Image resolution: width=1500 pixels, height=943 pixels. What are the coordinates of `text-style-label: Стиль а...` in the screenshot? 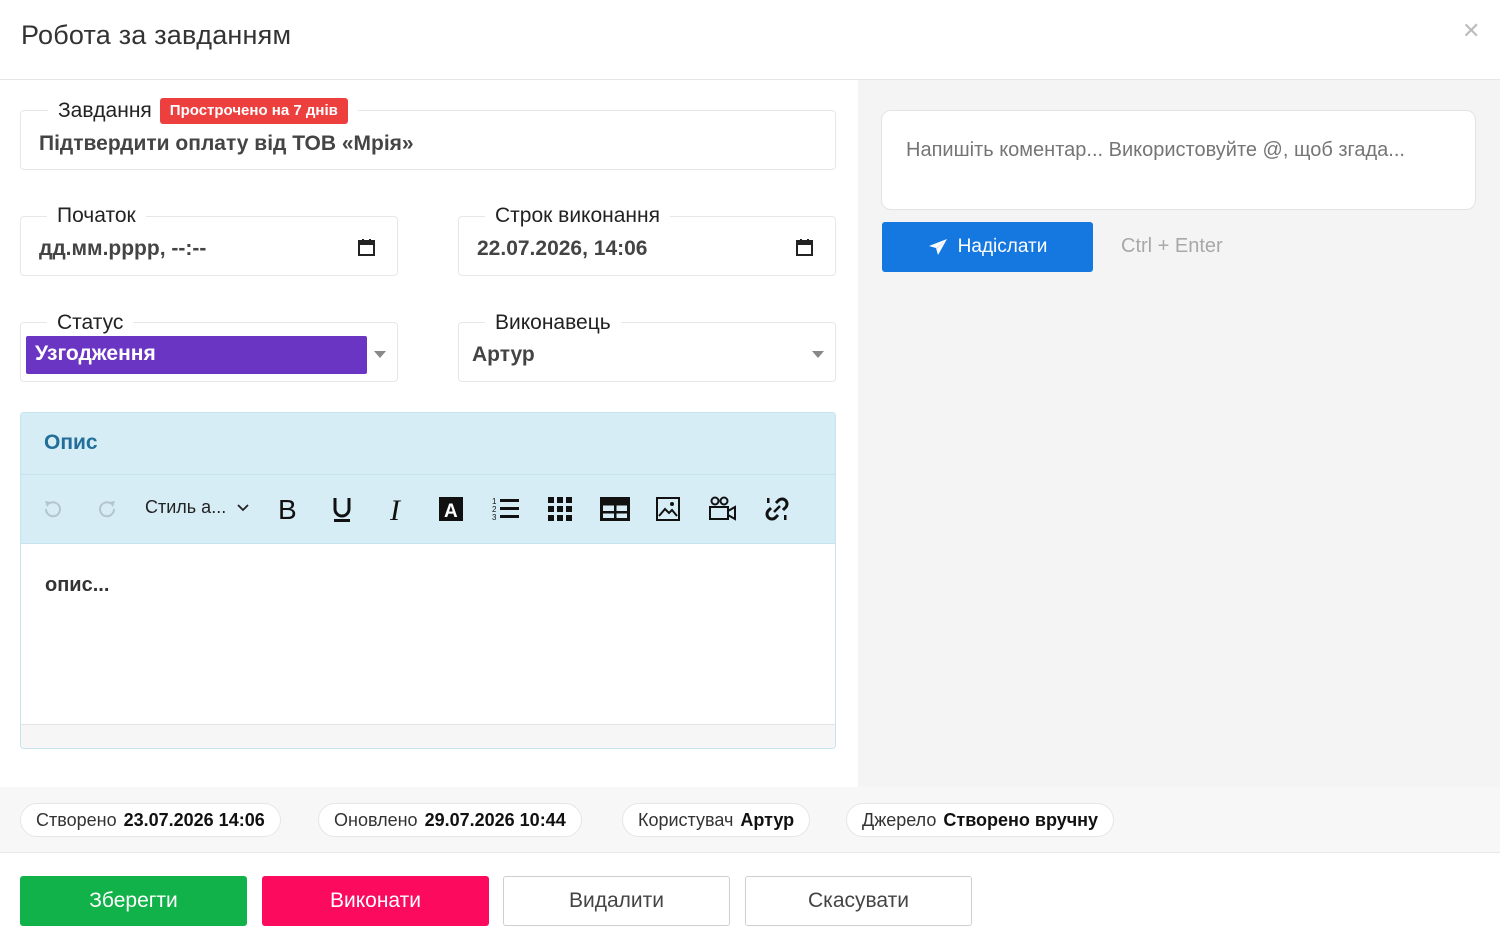 It's located at (186, 507).